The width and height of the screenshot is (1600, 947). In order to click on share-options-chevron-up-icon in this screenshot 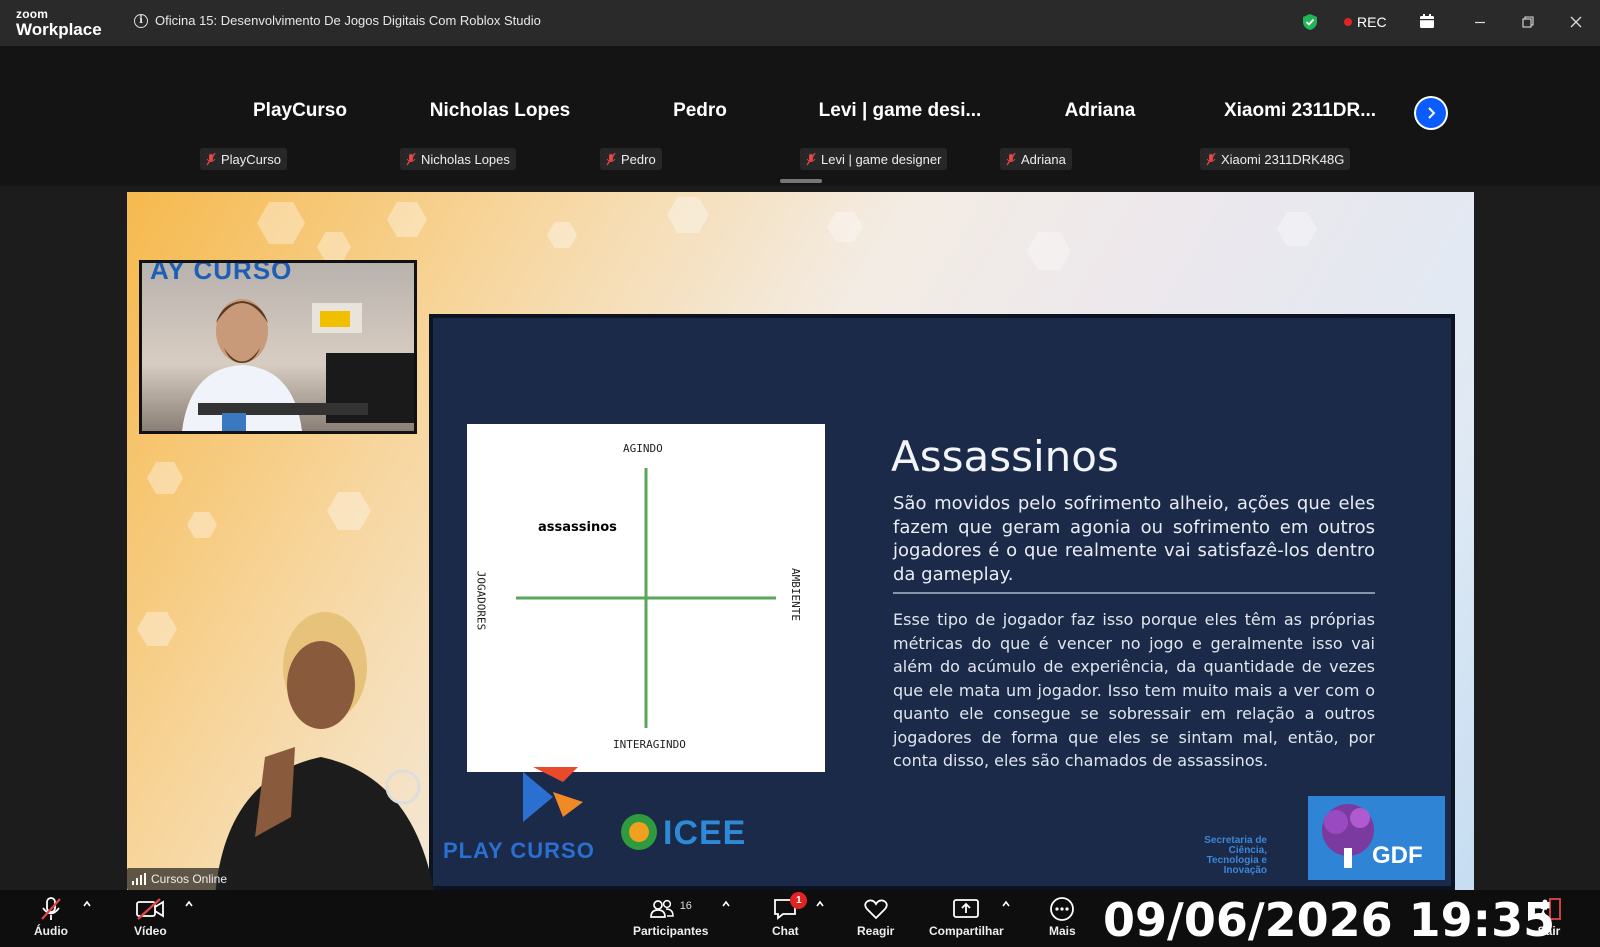, I will do `click(1006, 904)`.